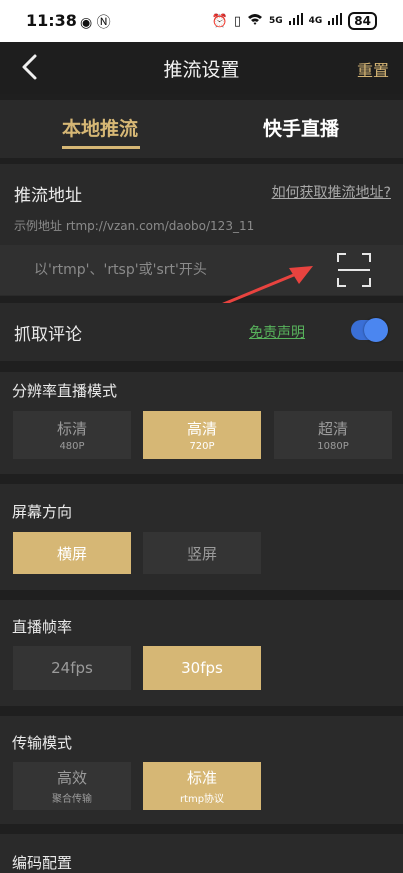 The image size is (403, 873). I want to click on framerate-option-30: 30fps, so click(202, 668).